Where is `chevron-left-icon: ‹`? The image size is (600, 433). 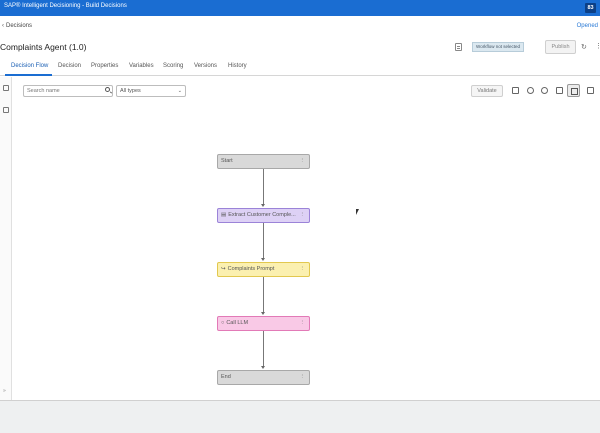
chevron-left-icon: ‹ is located at coordinates (3, 26).